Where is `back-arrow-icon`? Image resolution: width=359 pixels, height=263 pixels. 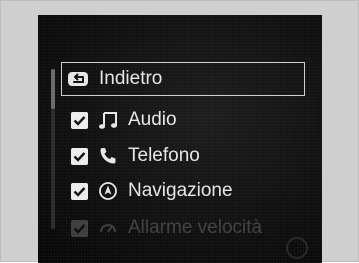
back-arrow-icon is located at coordinates (78, 79).